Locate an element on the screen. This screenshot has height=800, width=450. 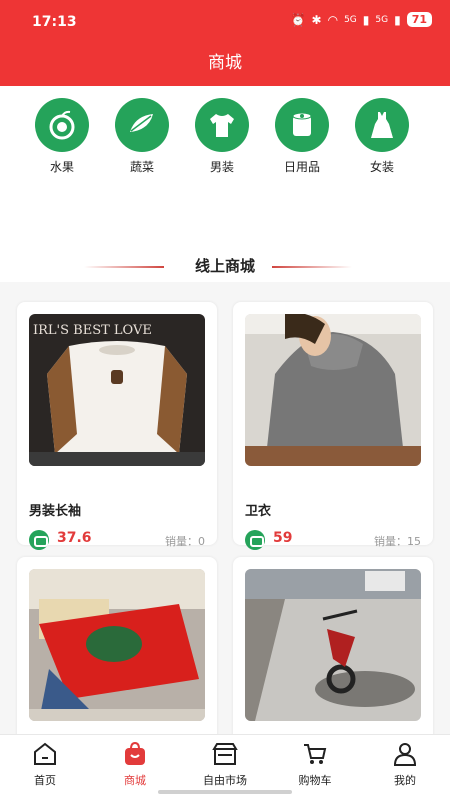
divider-left is located at coordinates (124, 267).